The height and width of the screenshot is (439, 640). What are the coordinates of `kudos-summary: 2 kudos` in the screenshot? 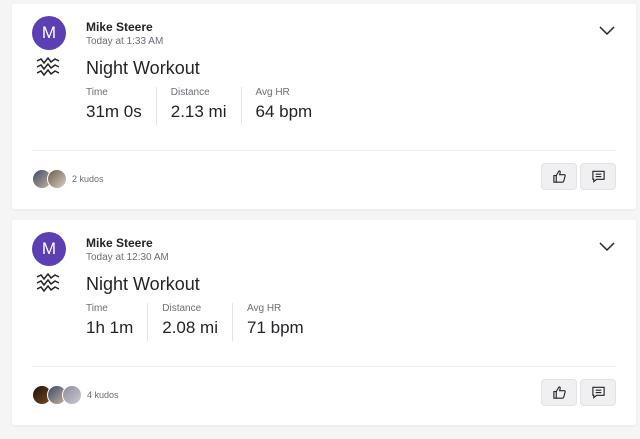 It's located at (68, 179).